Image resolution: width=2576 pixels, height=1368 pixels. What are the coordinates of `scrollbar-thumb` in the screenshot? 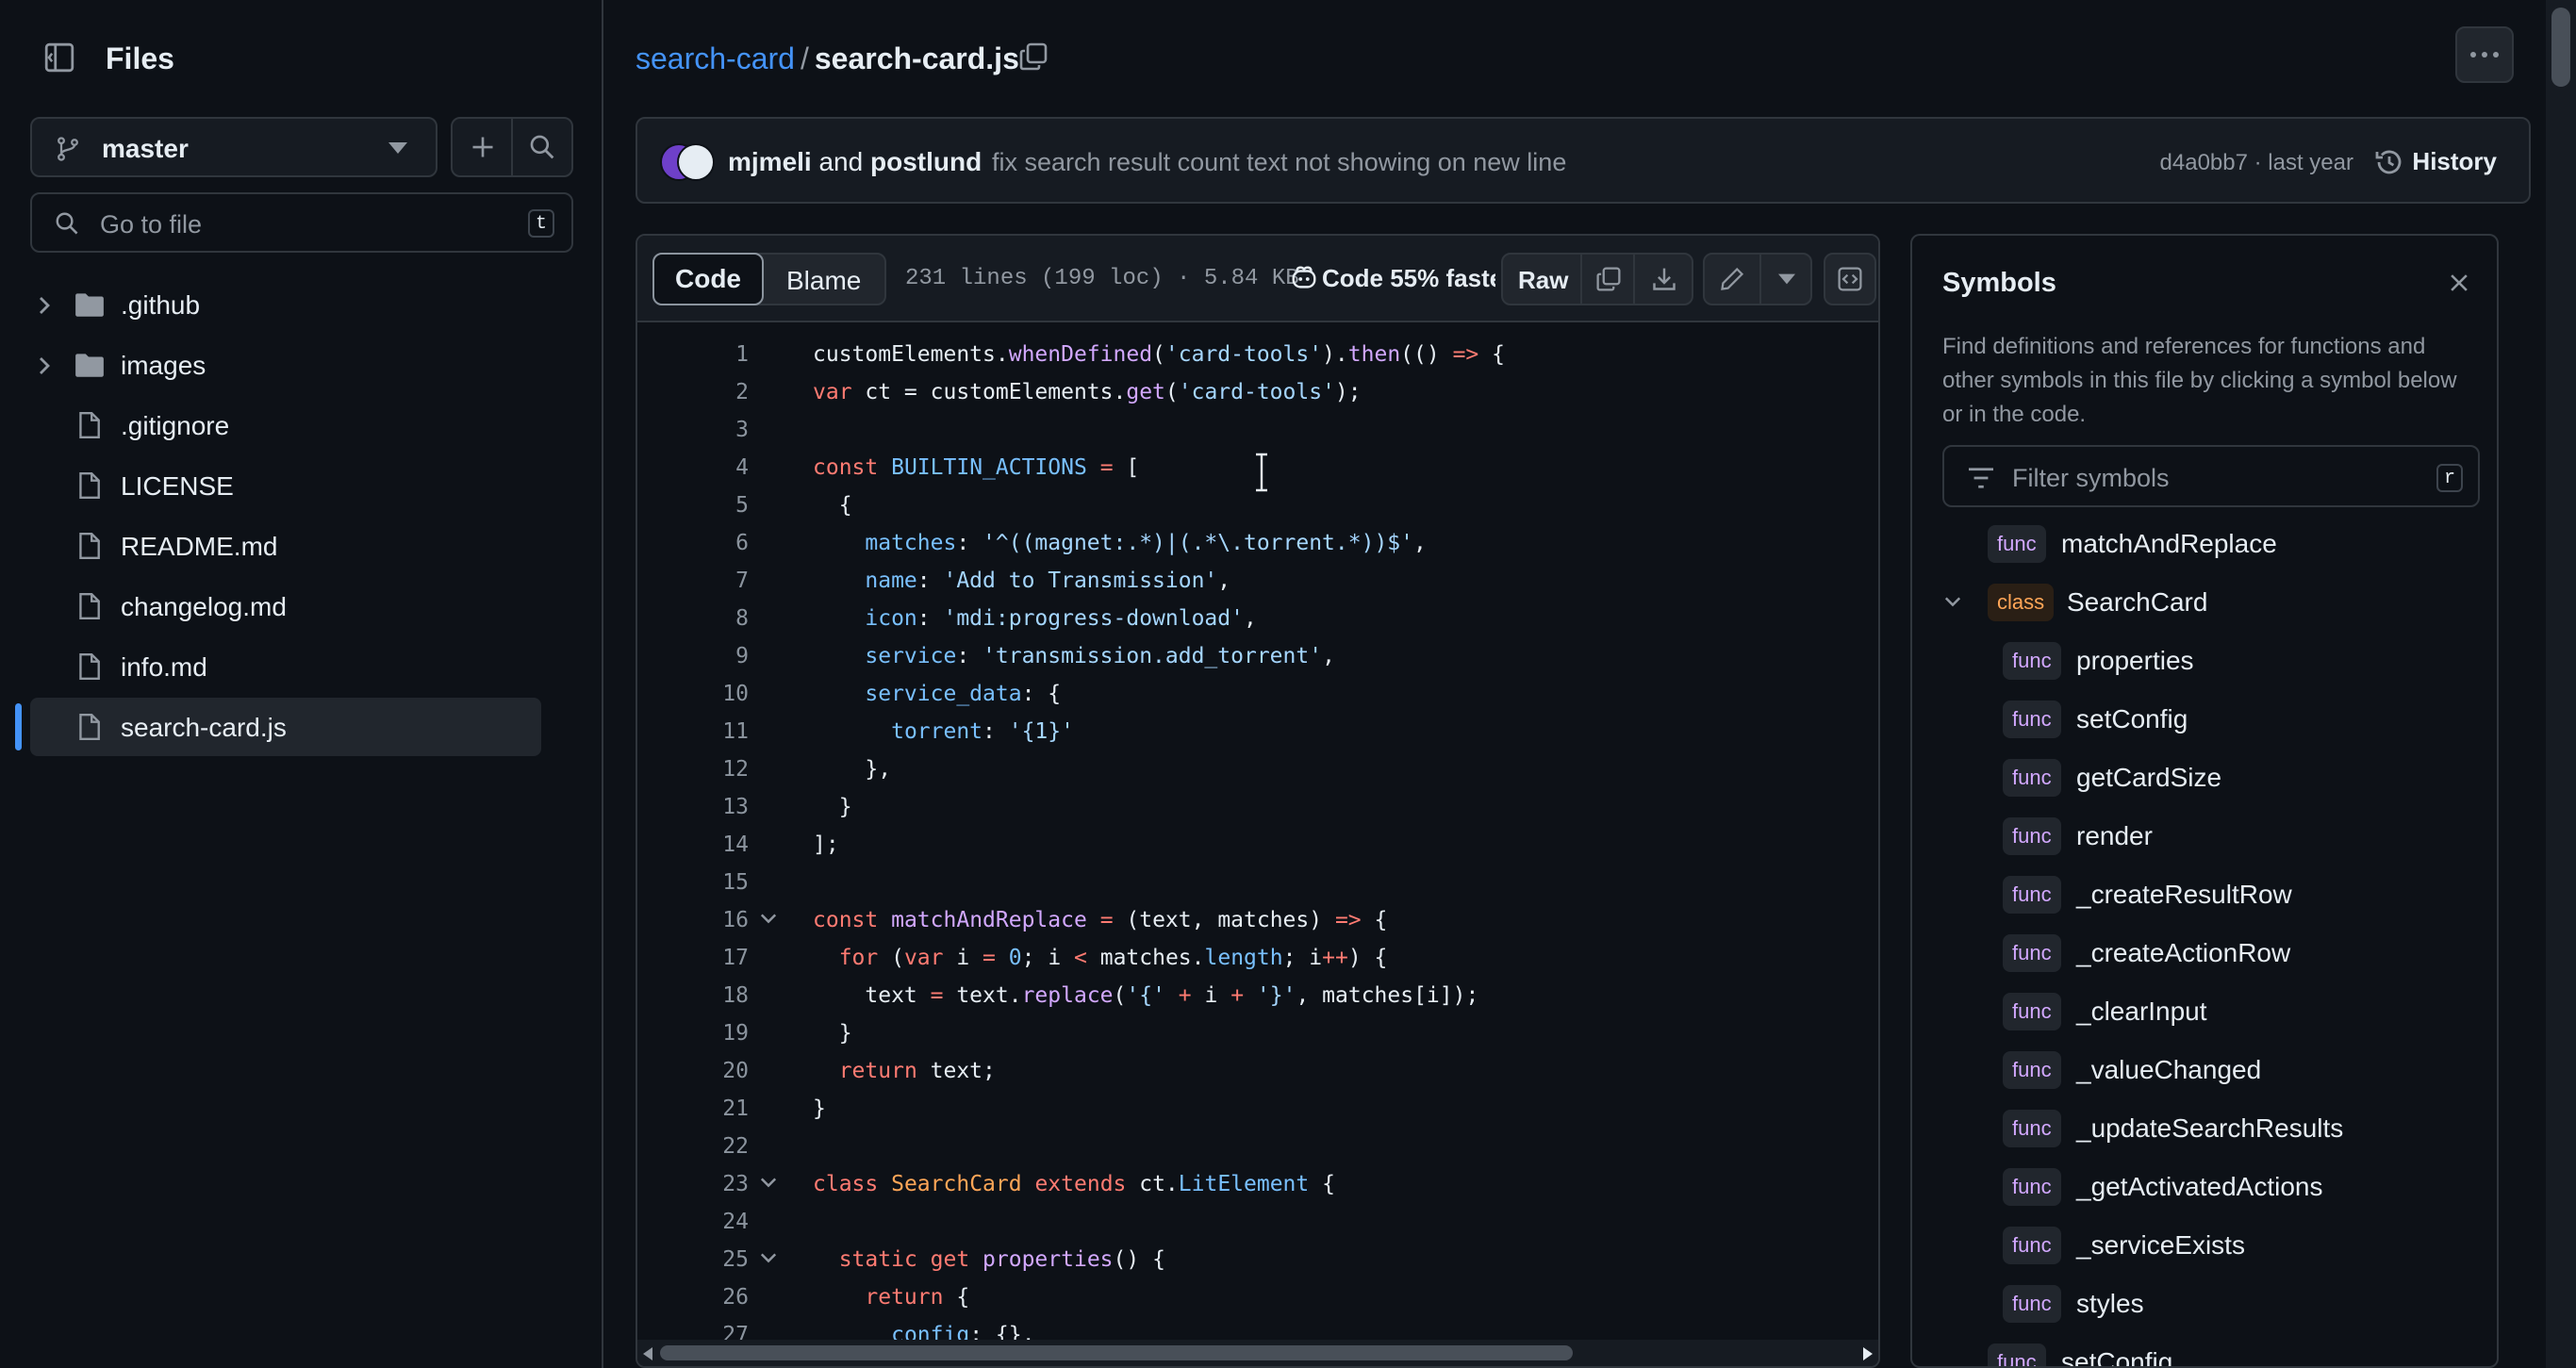 It's located at (1116, 1352).